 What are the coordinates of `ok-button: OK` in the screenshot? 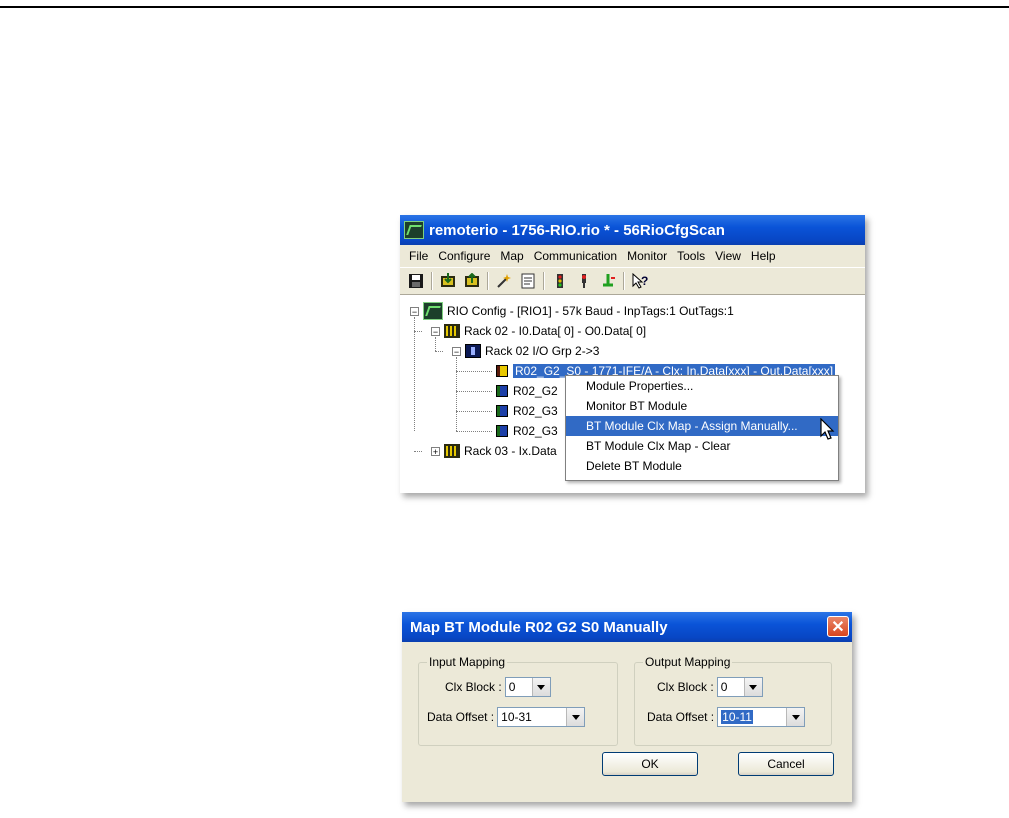 It's located at (650, 764).